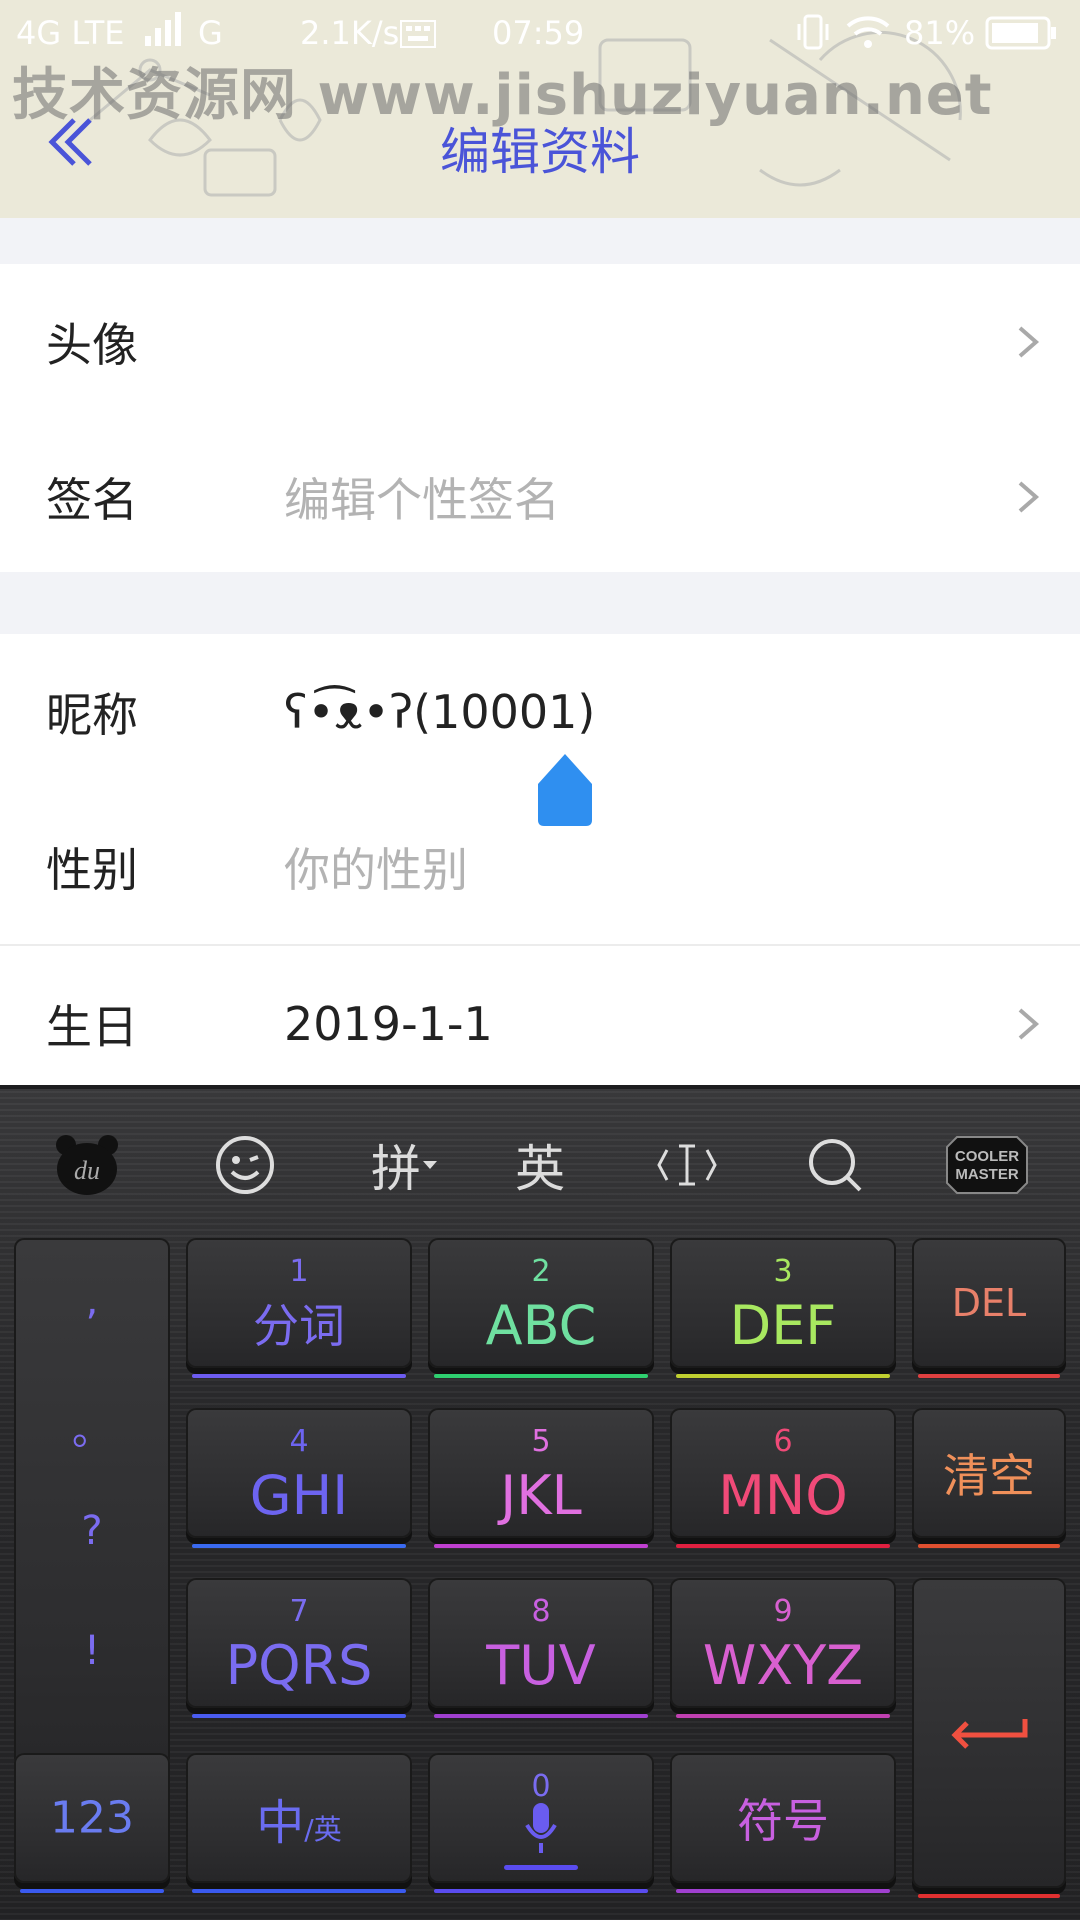 Image resolution: width=1080 pixels, height=1920 pixels. Describe the element at coordinates (540, 1169) in the screenshot. I see `english-label: 英` at that location.